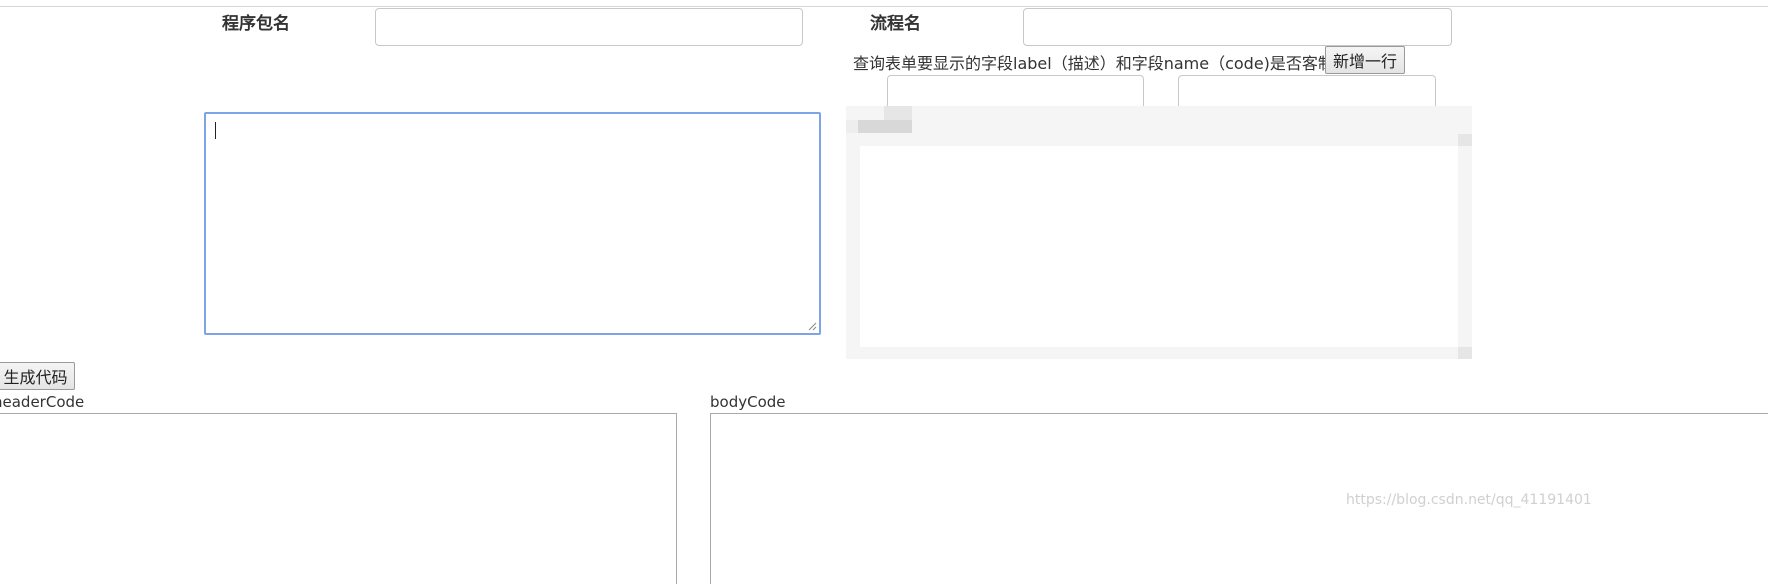  I want to click on package-name-label: 程序包名, so click(256, 24).